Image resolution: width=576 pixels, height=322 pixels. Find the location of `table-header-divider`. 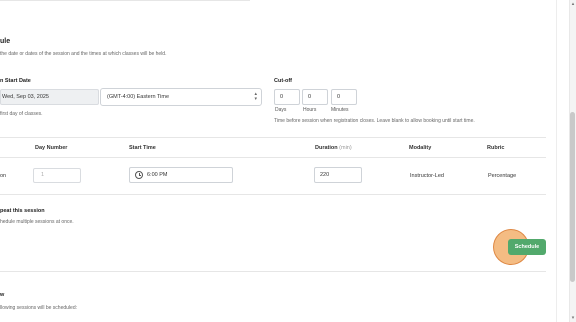

table-header-divider is located at coordinates (273, 157).